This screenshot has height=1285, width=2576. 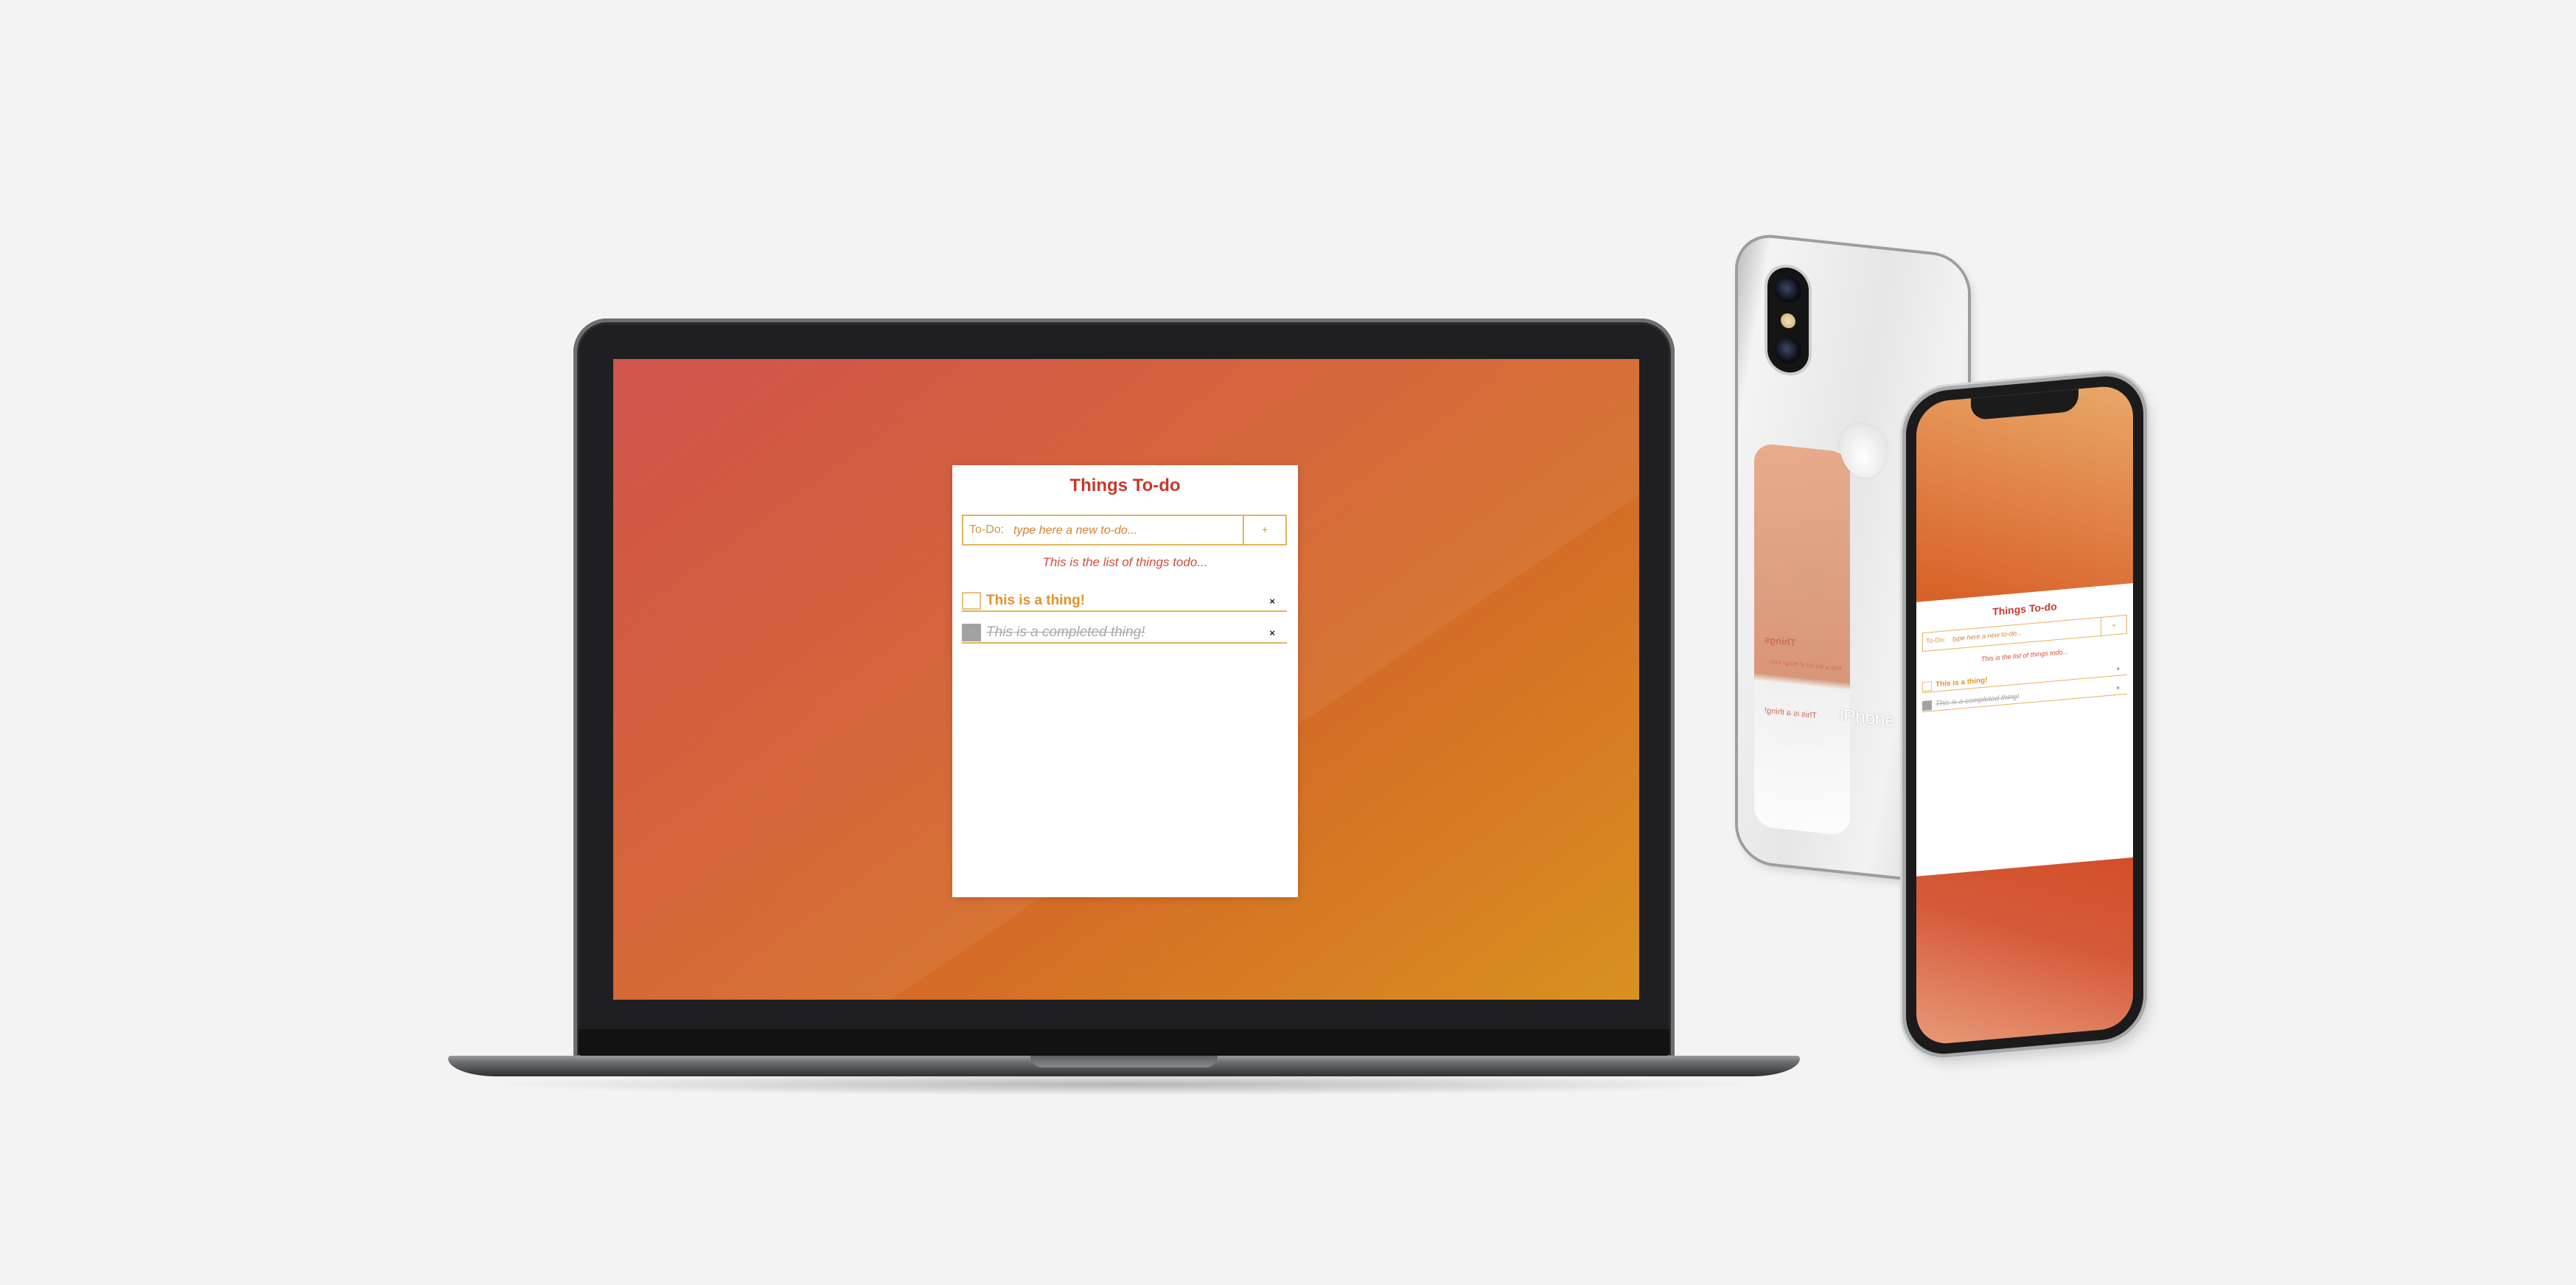 What do you see at coordinates (1125, 485) in the screenshot?
I see `app-title: Things To-do` at bounding box center [1125, 485].